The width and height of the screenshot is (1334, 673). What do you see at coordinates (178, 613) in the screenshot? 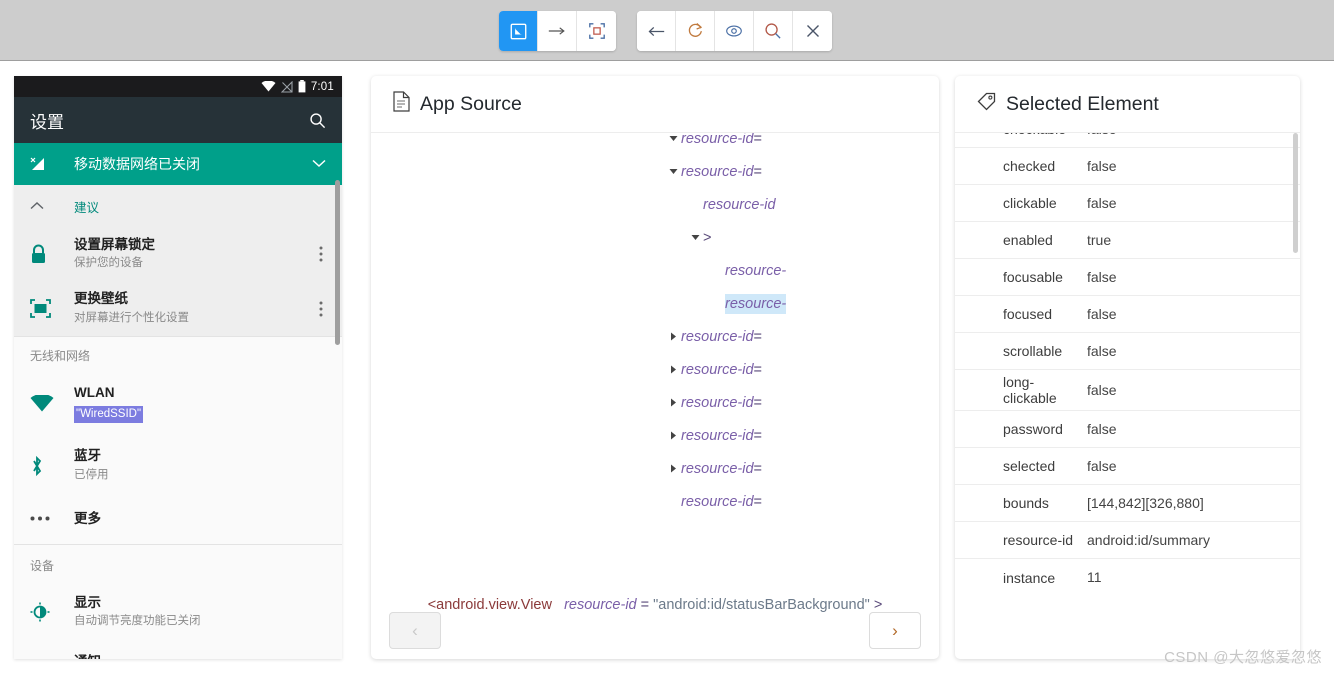
I see `settings-row-display: 显示 自动调节亮度功能已关闭` at bounding box center [178, 613].